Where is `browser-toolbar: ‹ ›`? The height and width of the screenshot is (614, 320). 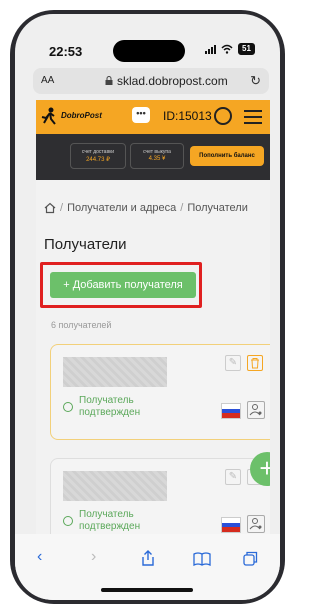
browser-toolbar: ‹ › is located at coordinates (147, 567).